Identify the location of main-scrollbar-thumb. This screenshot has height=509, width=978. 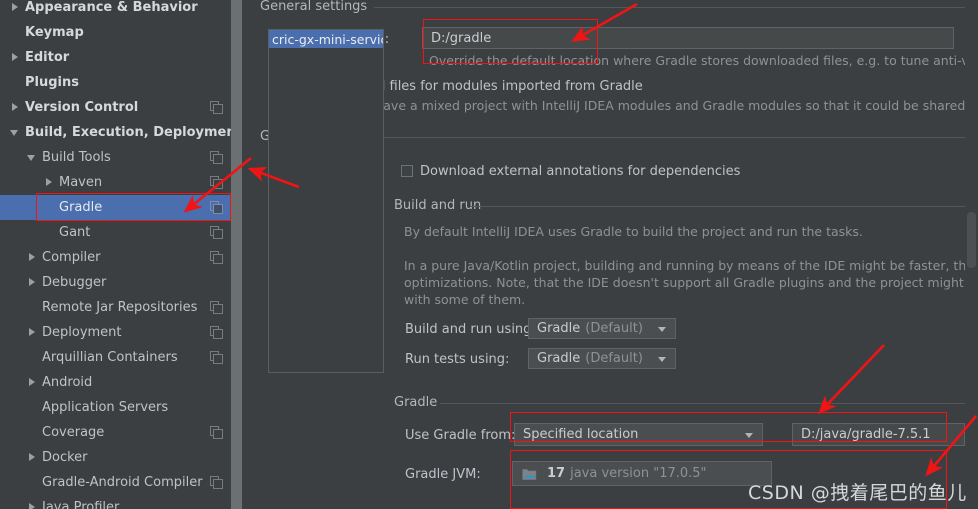
(971, 240).